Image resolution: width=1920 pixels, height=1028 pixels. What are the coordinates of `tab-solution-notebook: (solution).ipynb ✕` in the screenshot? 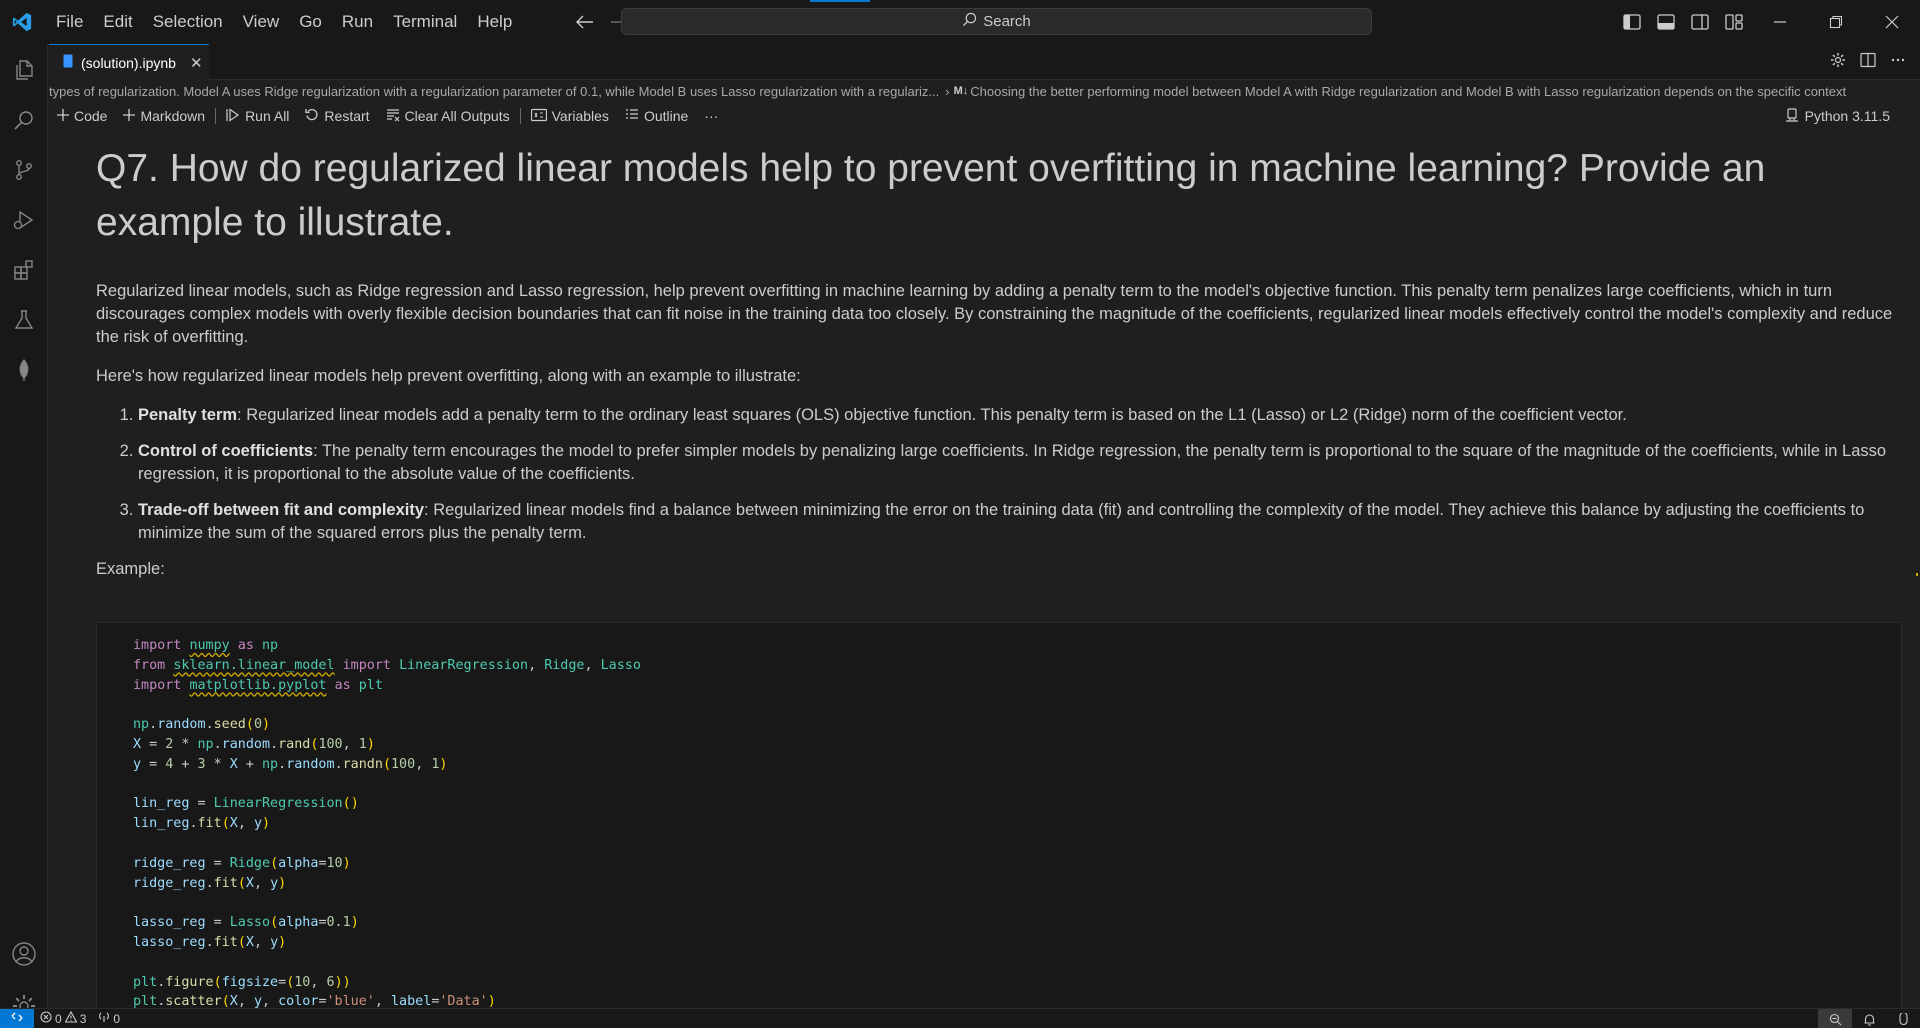 It's located at (129, 62).